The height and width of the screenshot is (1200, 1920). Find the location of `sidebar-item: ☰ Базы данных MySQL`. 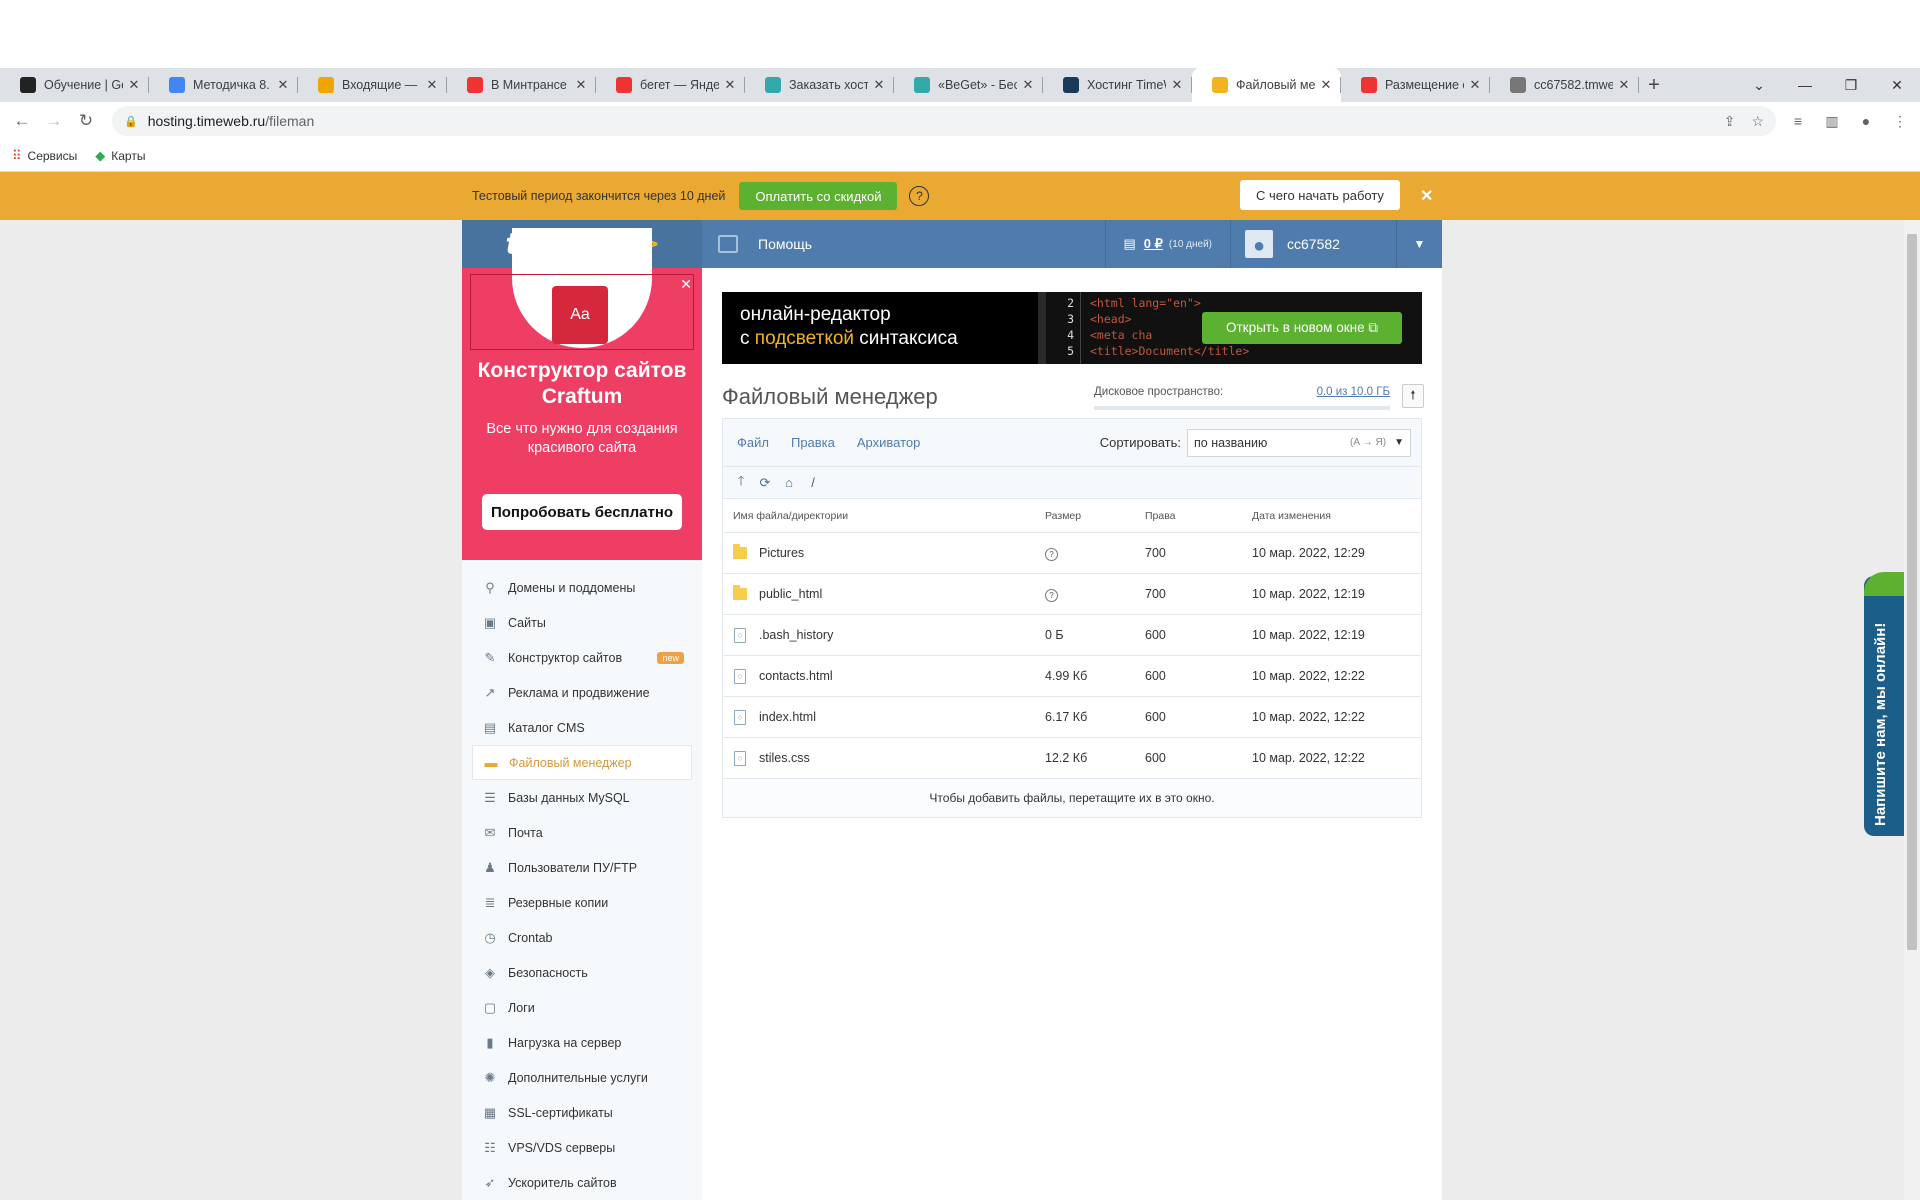

sidebar-item: ☰ Базы данных MySQL is located at coordinates (582, 797).